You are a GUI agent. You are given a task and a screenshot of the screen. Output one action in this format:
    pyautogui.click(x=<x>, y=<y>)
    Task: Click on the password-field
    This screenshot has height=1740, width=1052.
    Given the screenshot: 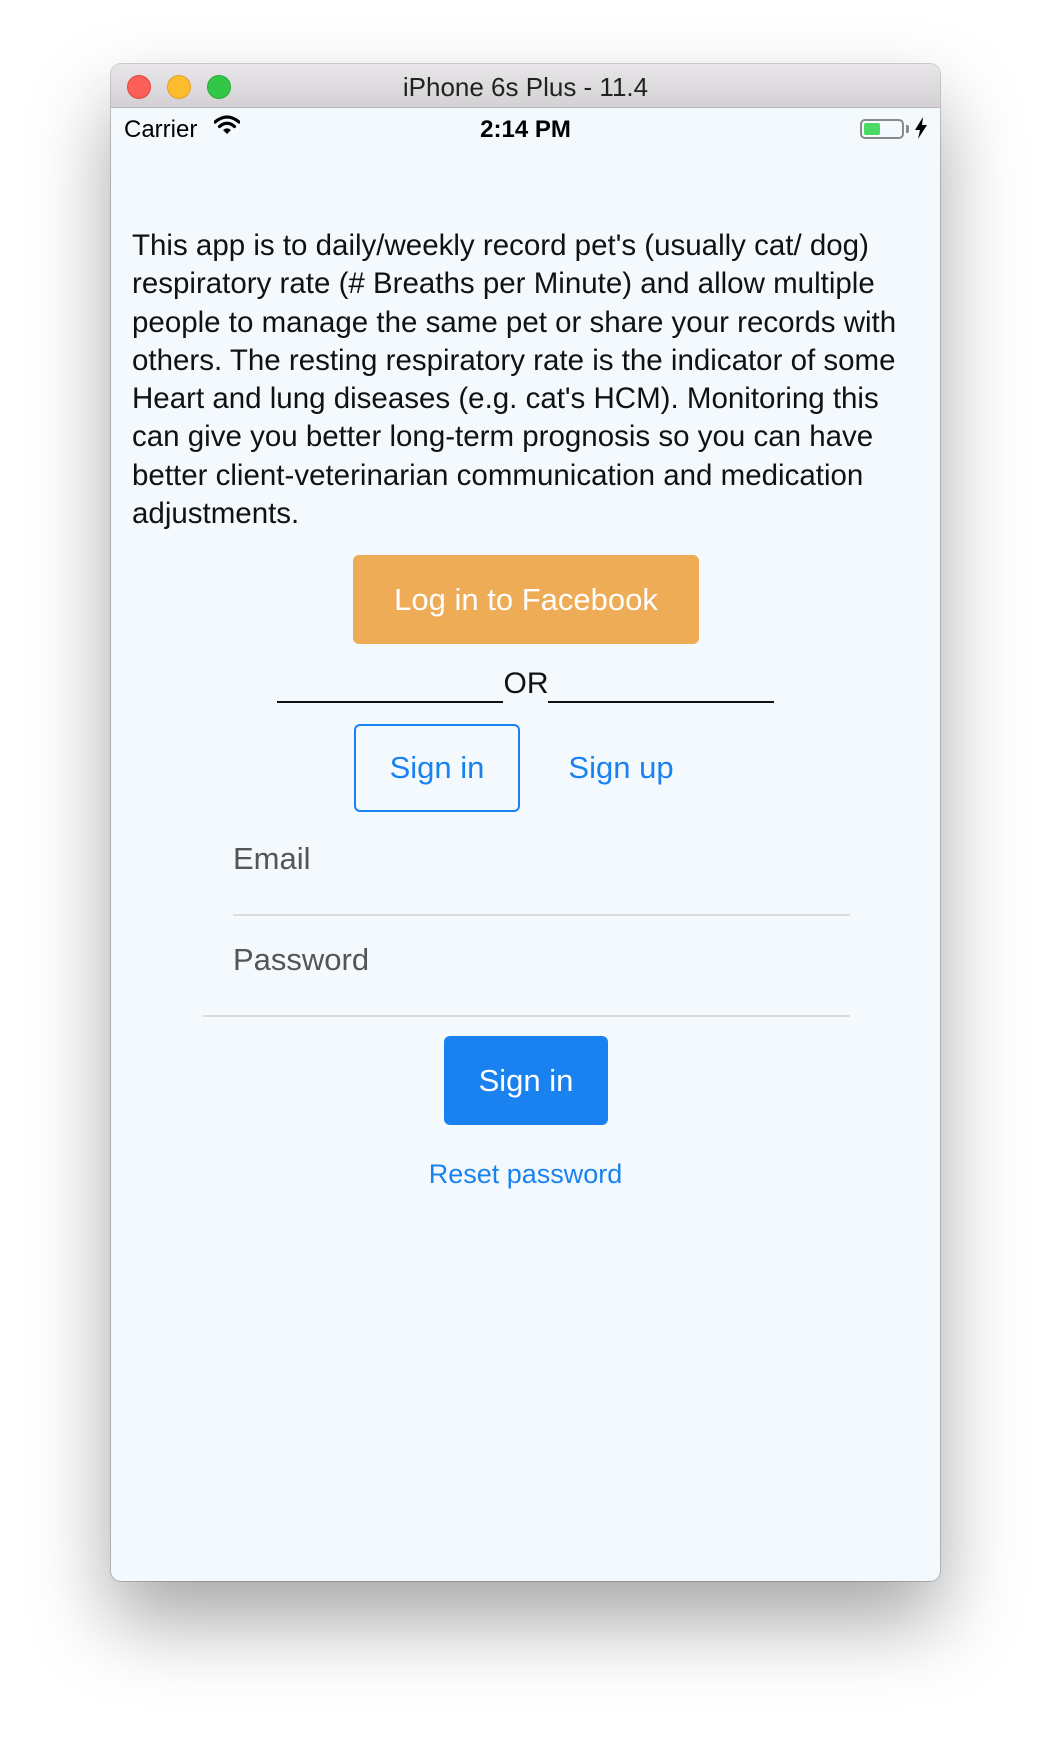 What is the action you would take?
    pyautogui.click(x=533, y=960)
    